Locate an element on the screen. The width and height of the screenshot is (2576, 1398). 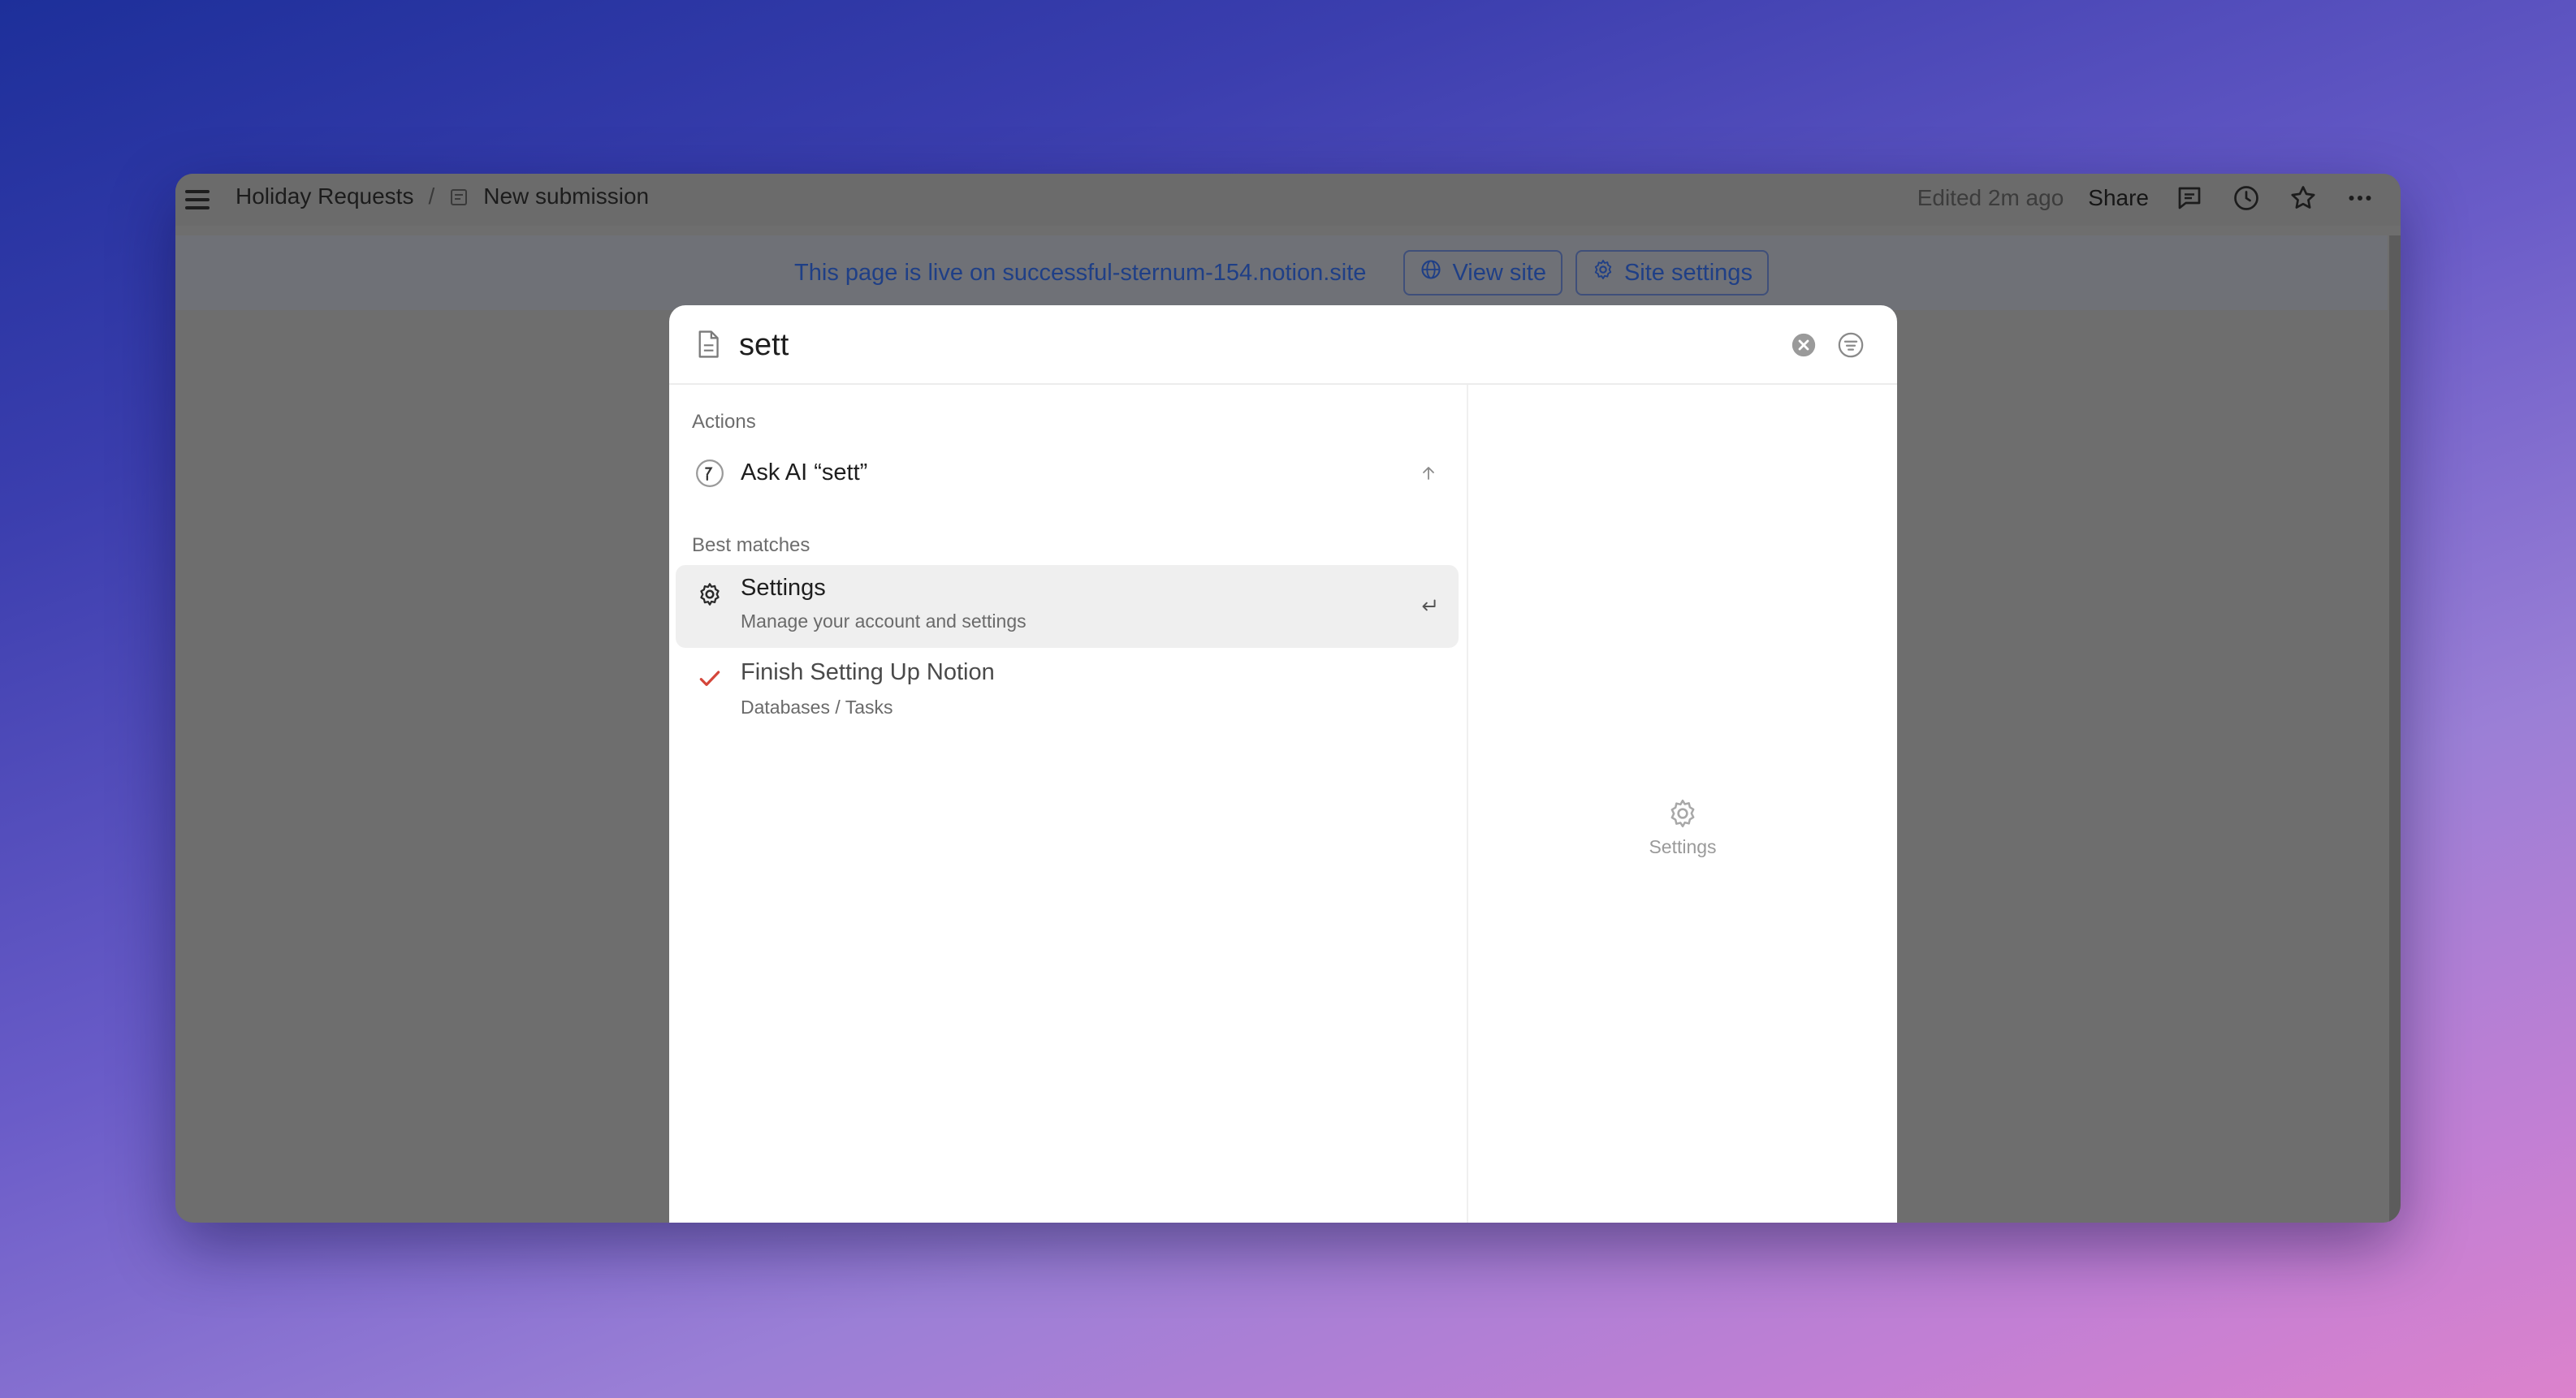
comments-icon is located at coordinates (2189, 198).